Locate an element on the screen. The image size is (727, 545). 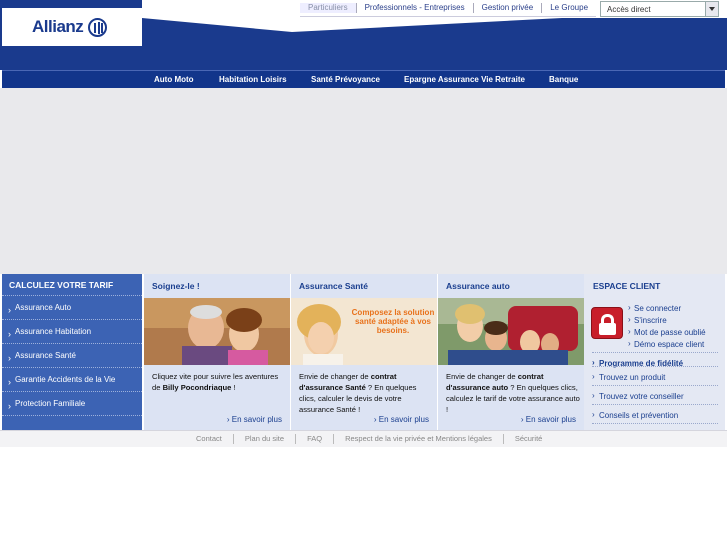
acces-direct-select: Accès direct is located at coordinates (659, 9).